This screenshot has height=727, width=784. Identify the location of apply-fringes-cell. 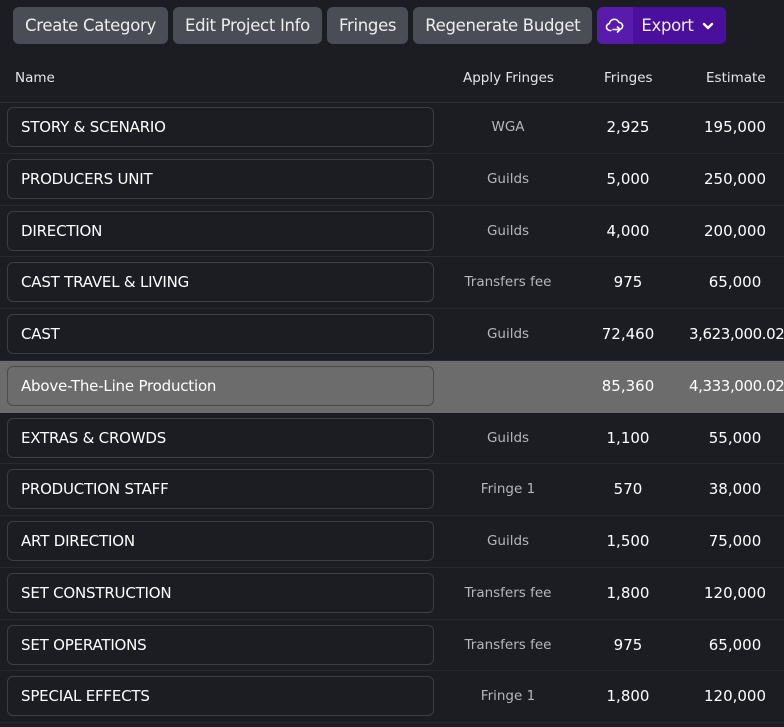
(508, 386).